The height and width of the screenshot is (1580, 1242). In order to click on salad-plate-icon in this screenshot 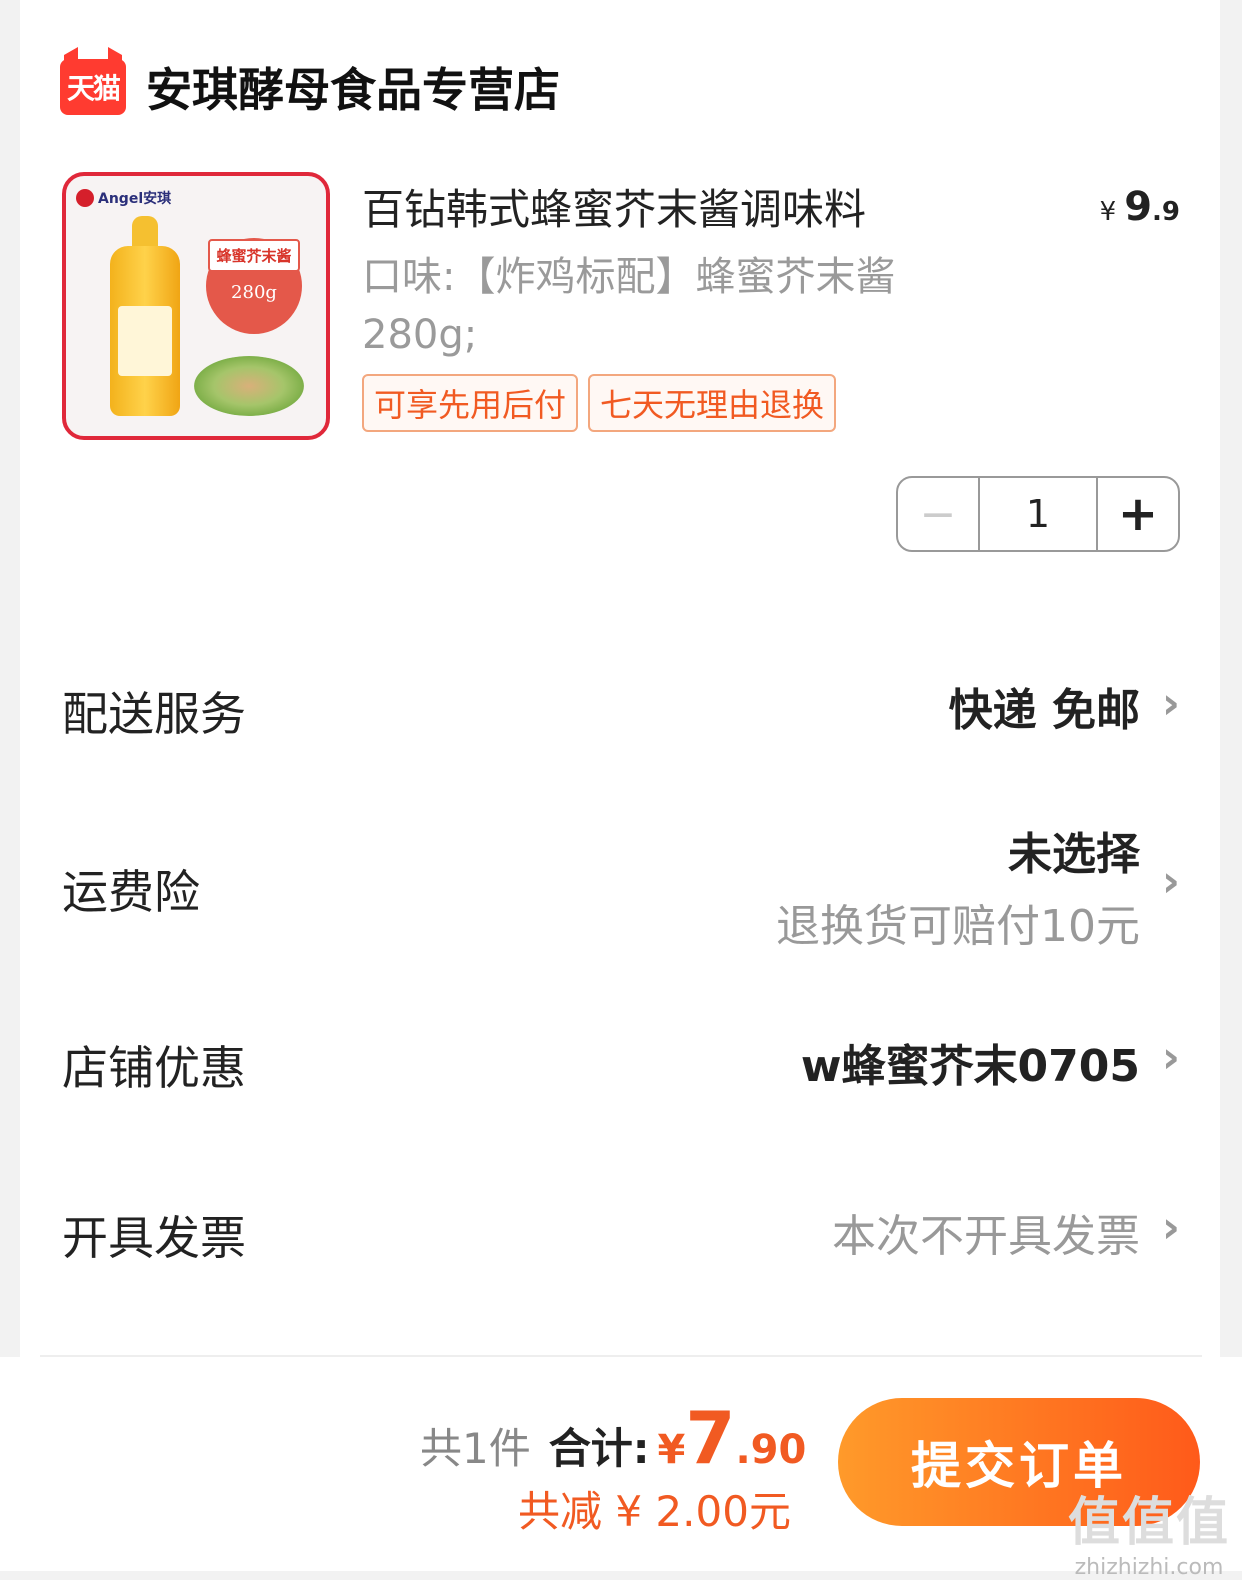, I will do `click(249, 386)`.